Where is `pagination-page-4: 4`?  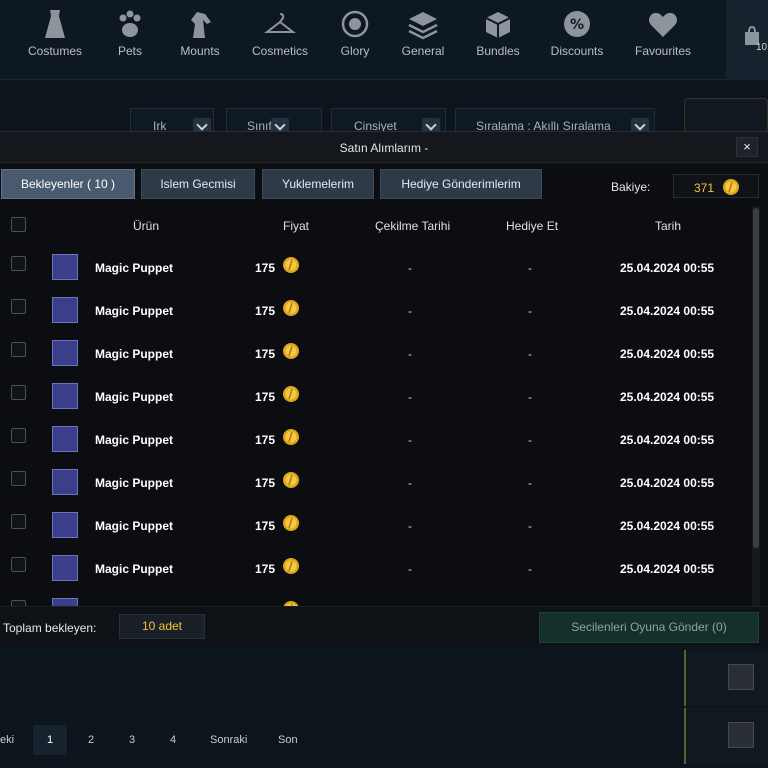 pagination-page-4: 4 is located at coordinates (173, 740).